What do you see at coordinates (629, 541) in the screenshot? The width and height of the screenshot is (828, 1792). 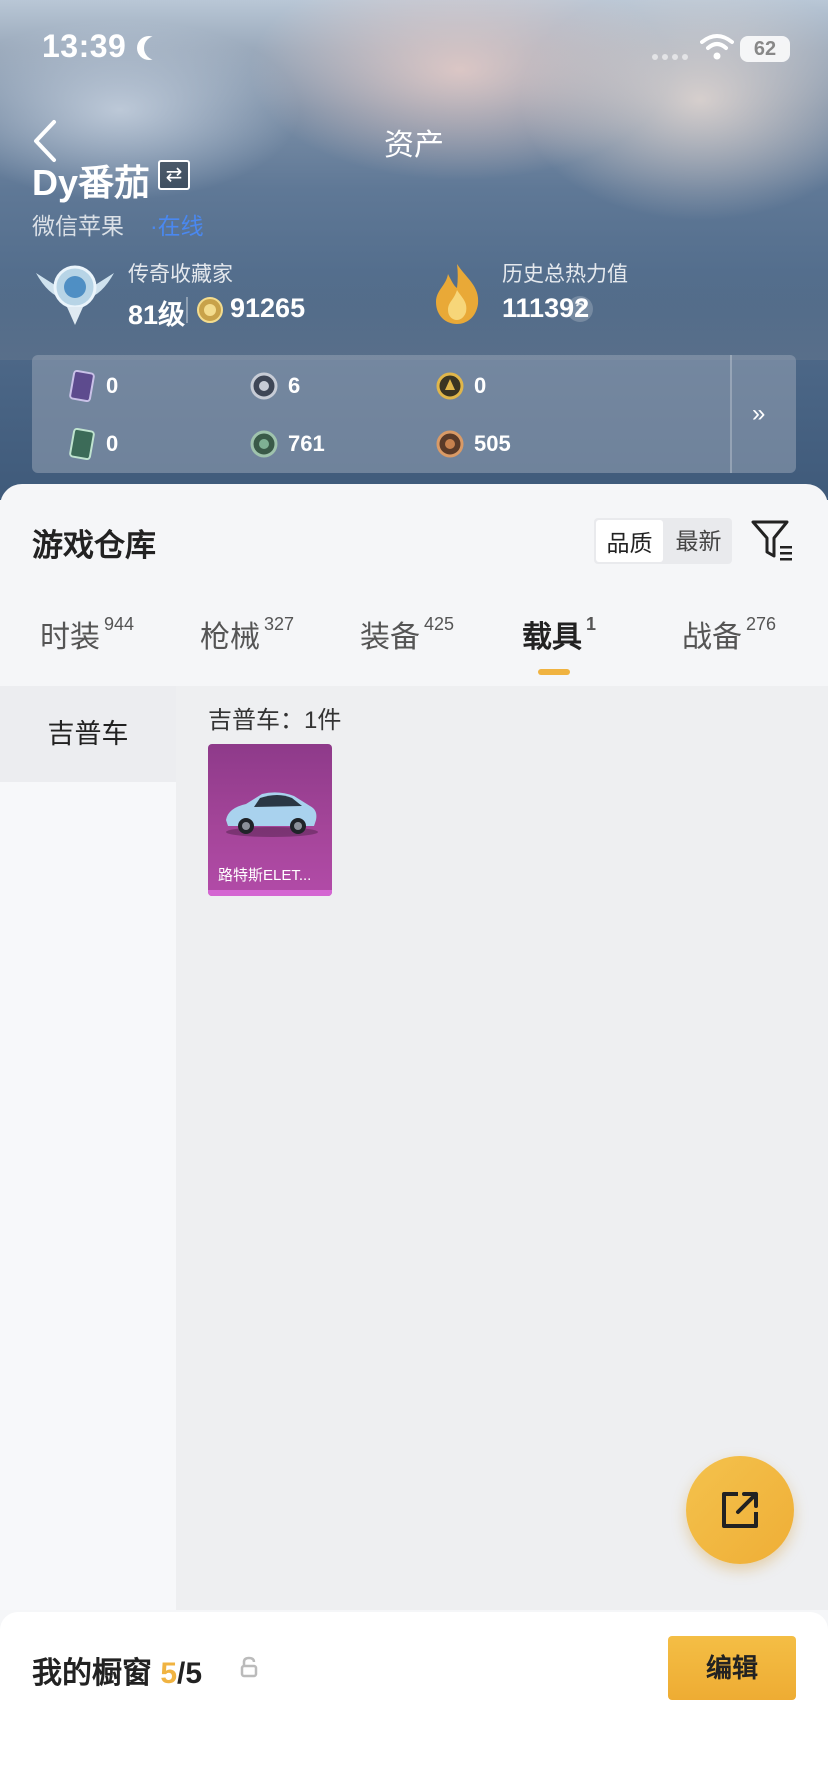 I see `sort-quality-option: 品质` at bounding box center [629, 541].